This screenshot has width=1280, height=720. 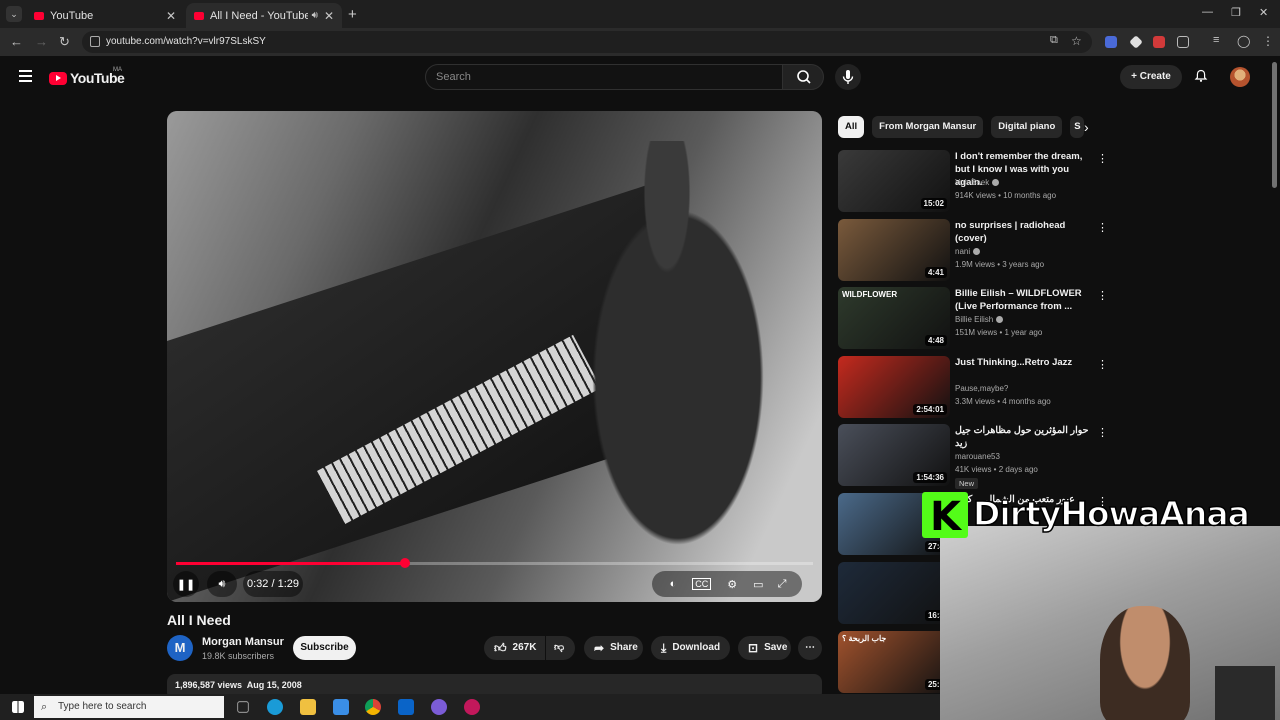 What do you see at coordinates (1024, 232) in the screenshot?
I see `recommendation-title: no surprises | radiohead (cover)` at bounding box center [1024, 232].